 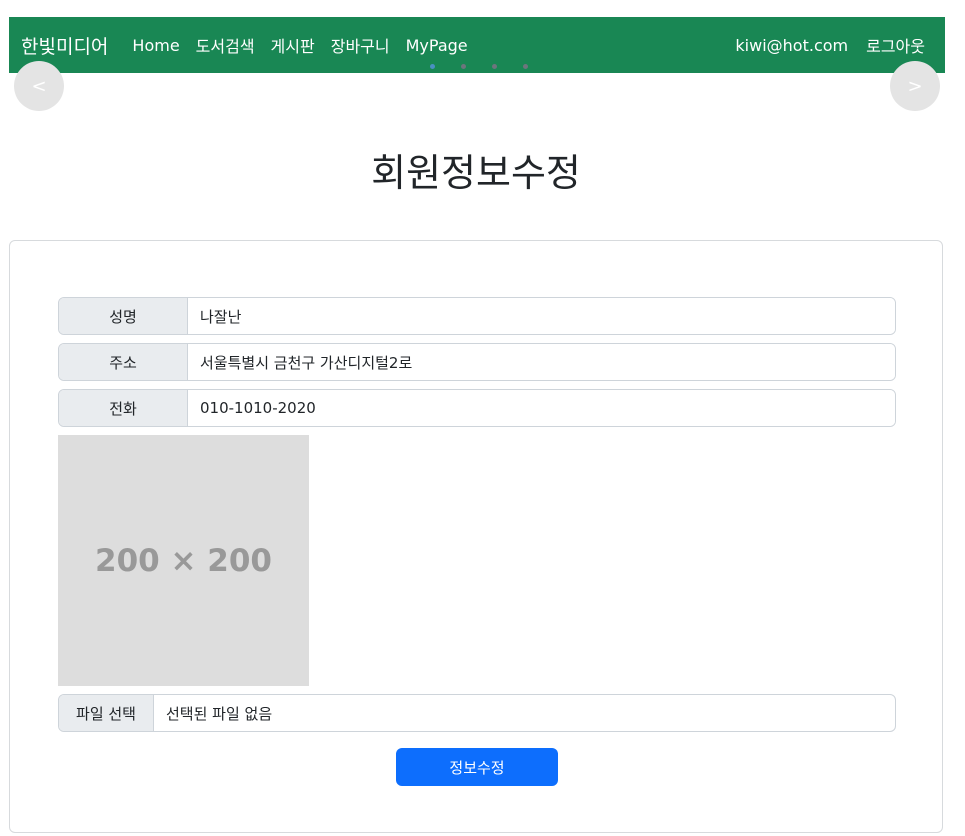 I want to click on file-select-button: 파일 선택, so click(x=106, y=713).